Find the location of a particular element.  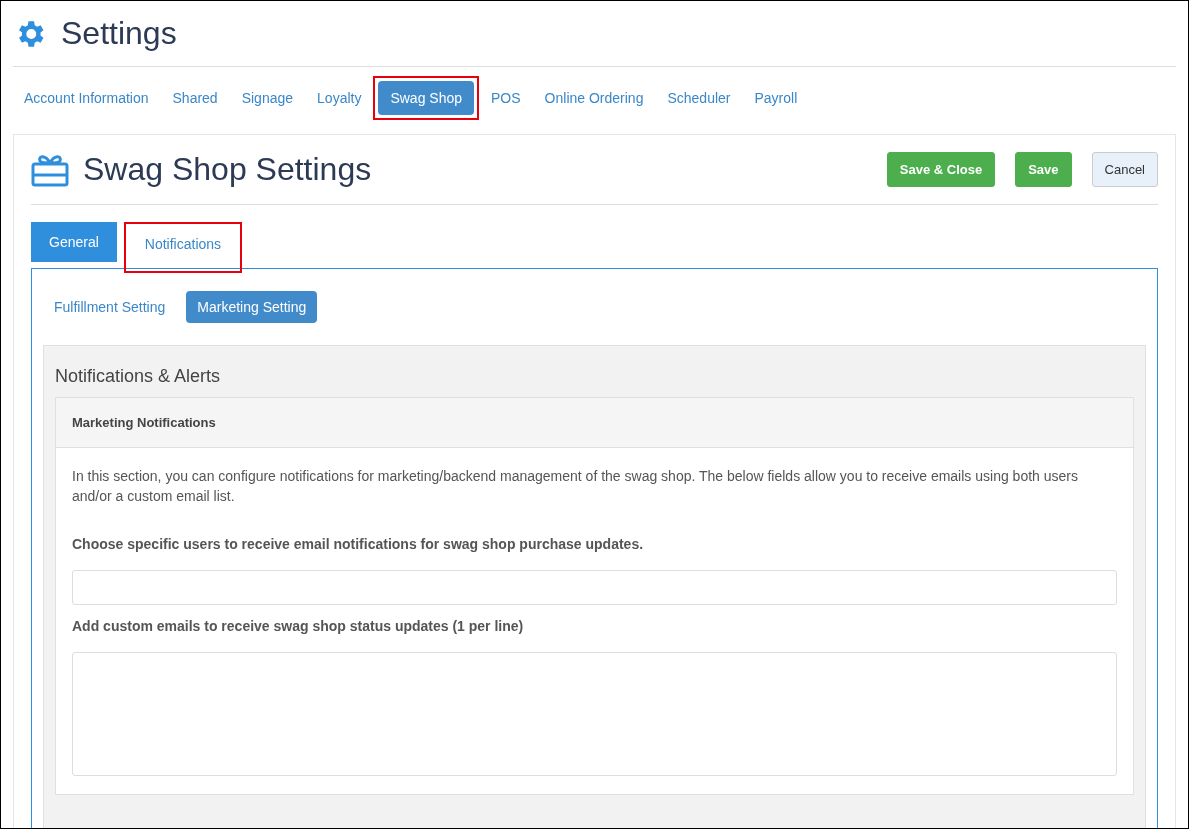

gift-icon is located at coordinates (50, 169).